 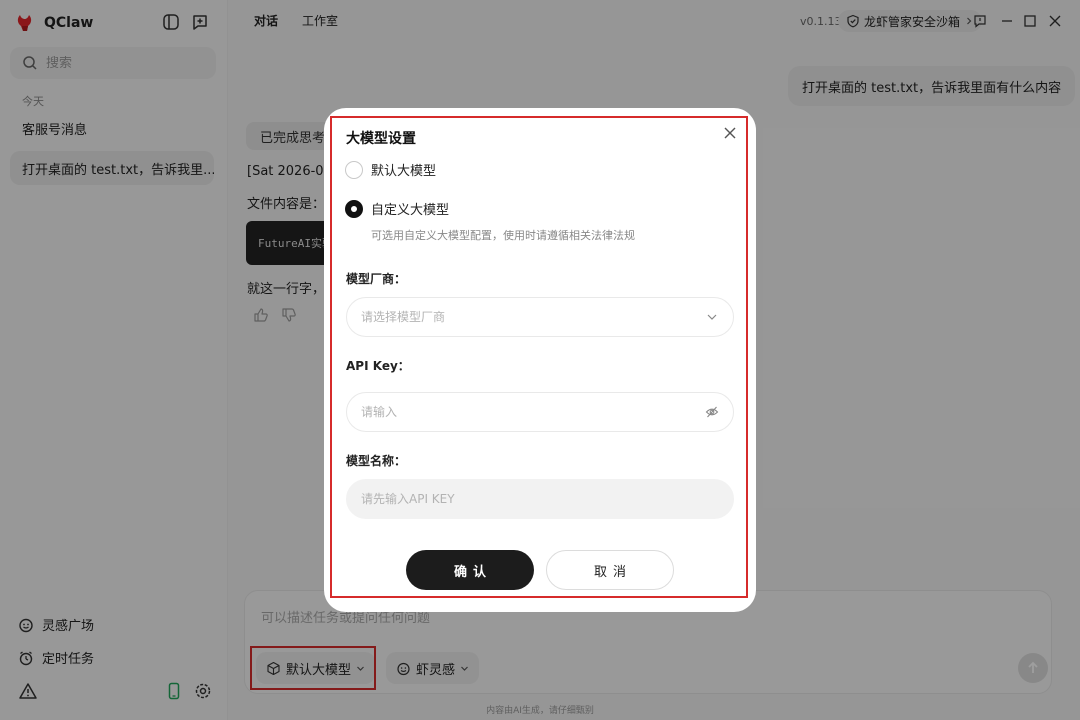 What do you see at coordinates (712, 412) in the screenshot?
I see `eye-off-icon` at bounding box center [712, 412].